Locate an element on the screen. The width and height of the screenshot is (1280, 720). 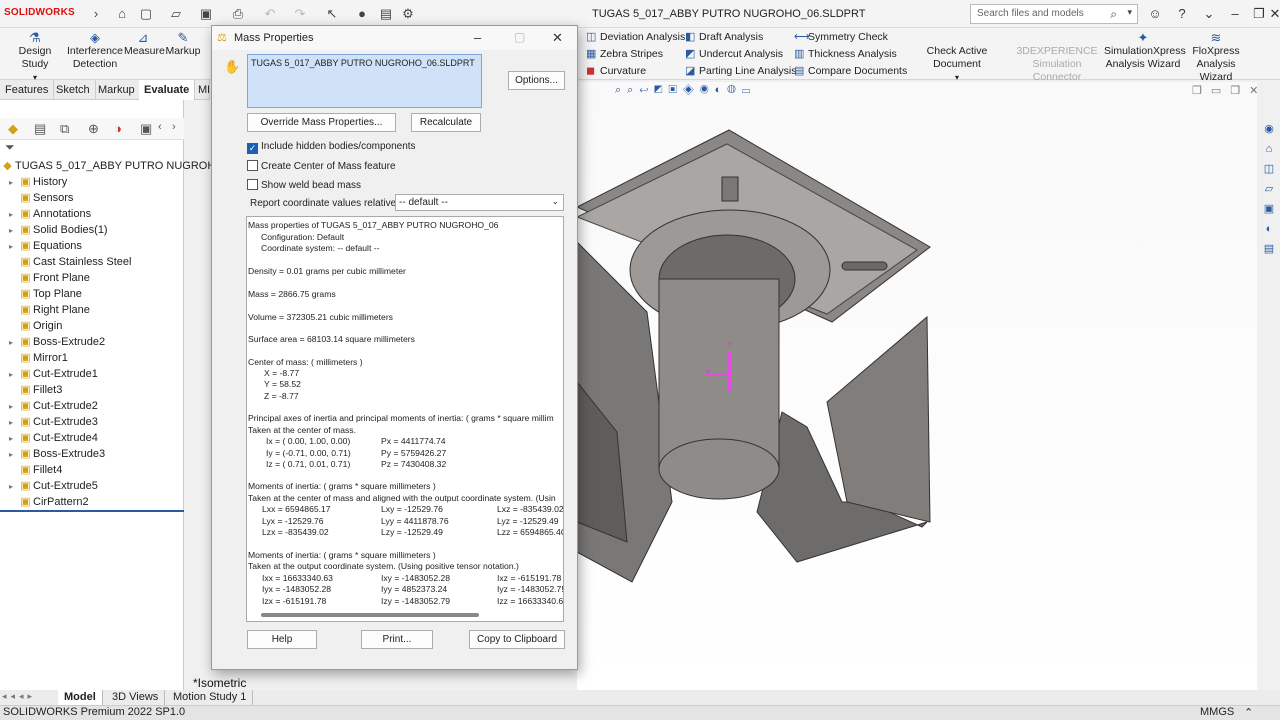
copy-to-clipboard-button: Copy to Clipboard is located at coordinates (517, 639).